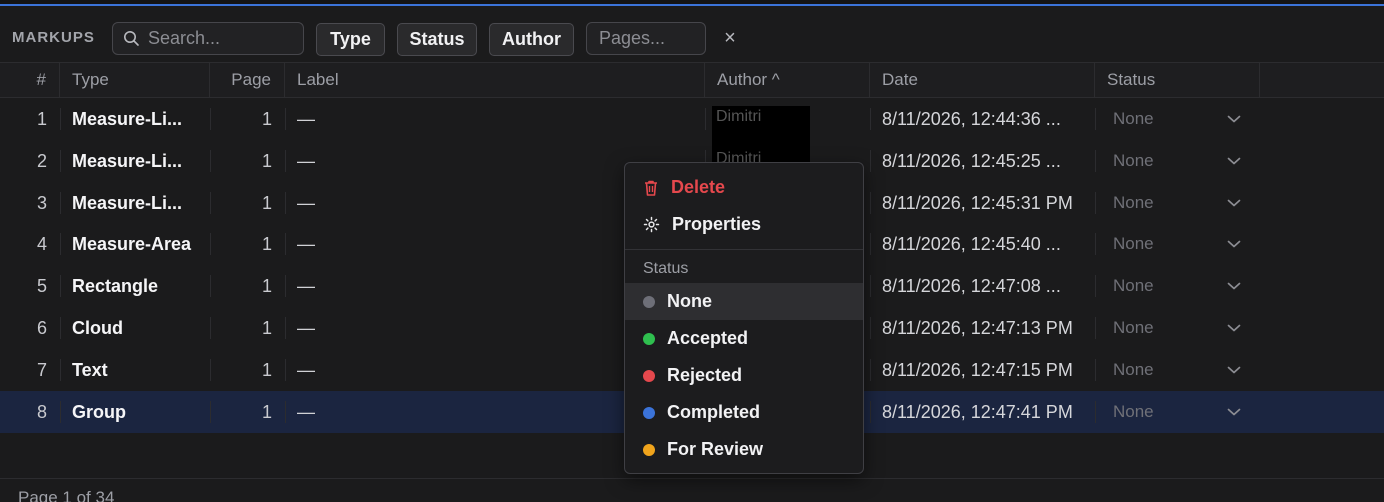 Image resolution: width=1384 pixels, height=502 pixels. I want to click on status-option: Rejected, so click(744, 375).